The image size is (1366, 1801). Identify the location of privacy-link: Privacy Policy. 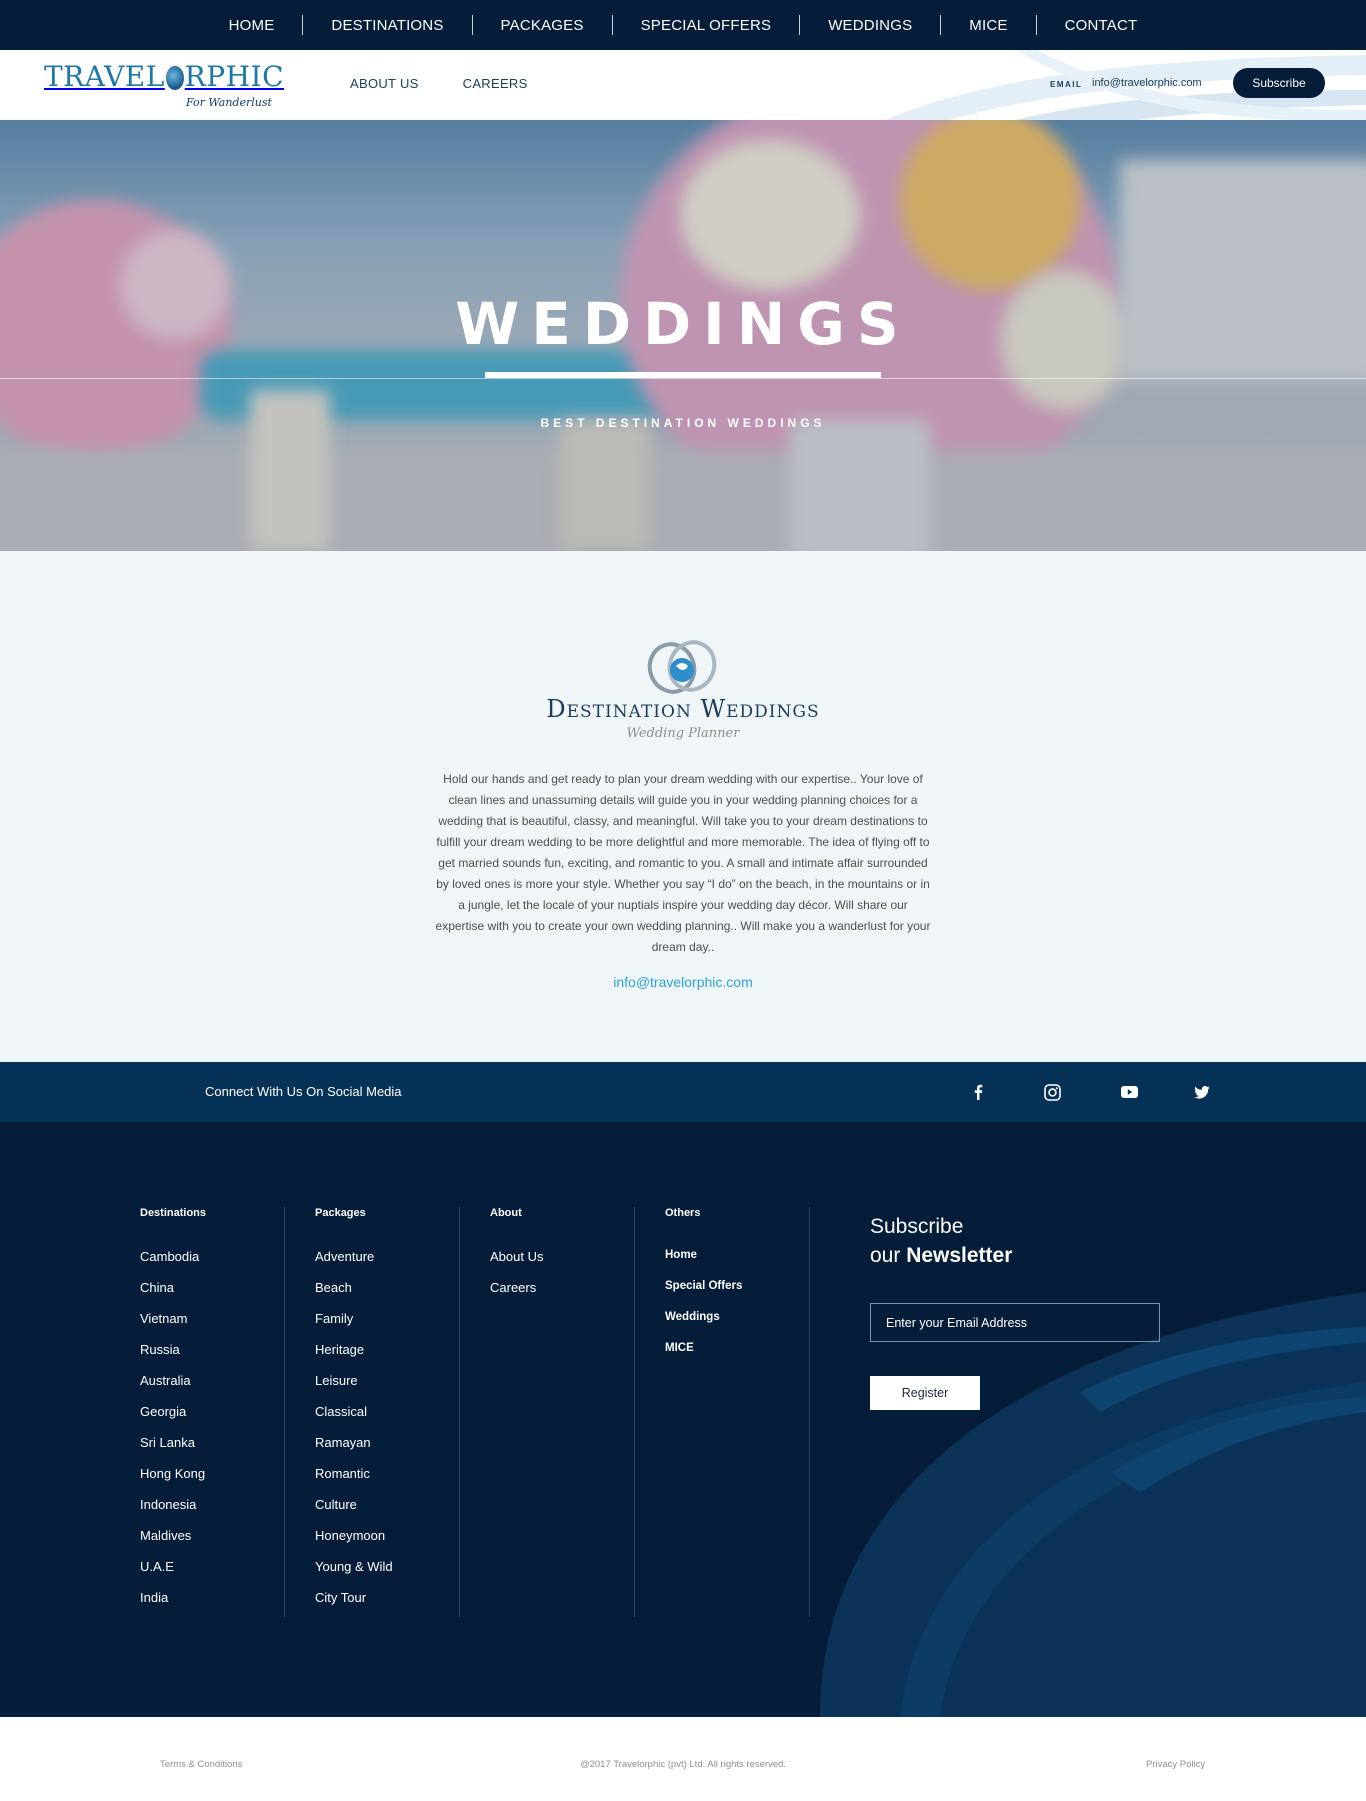
(1175, 1764).